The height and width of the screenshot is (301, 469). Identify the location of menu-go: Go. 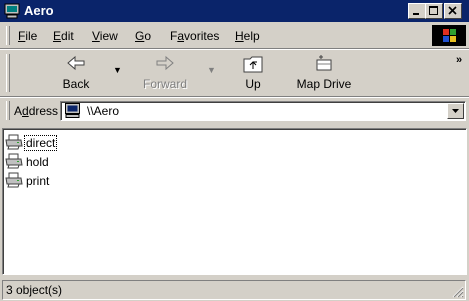
(143, 36).